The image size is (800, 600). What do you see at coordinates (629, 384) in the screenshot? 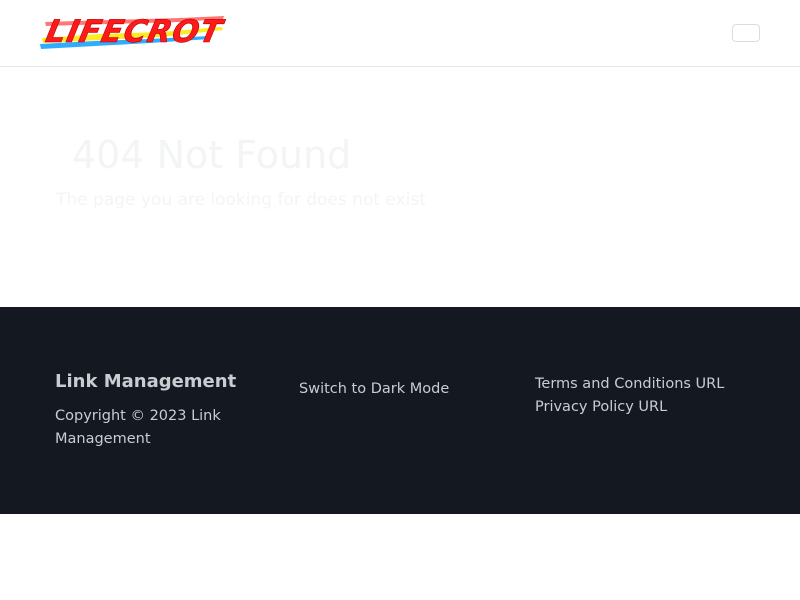
I see `terms-link: Terms and Conditions URL` at bounding box center [629, 384].